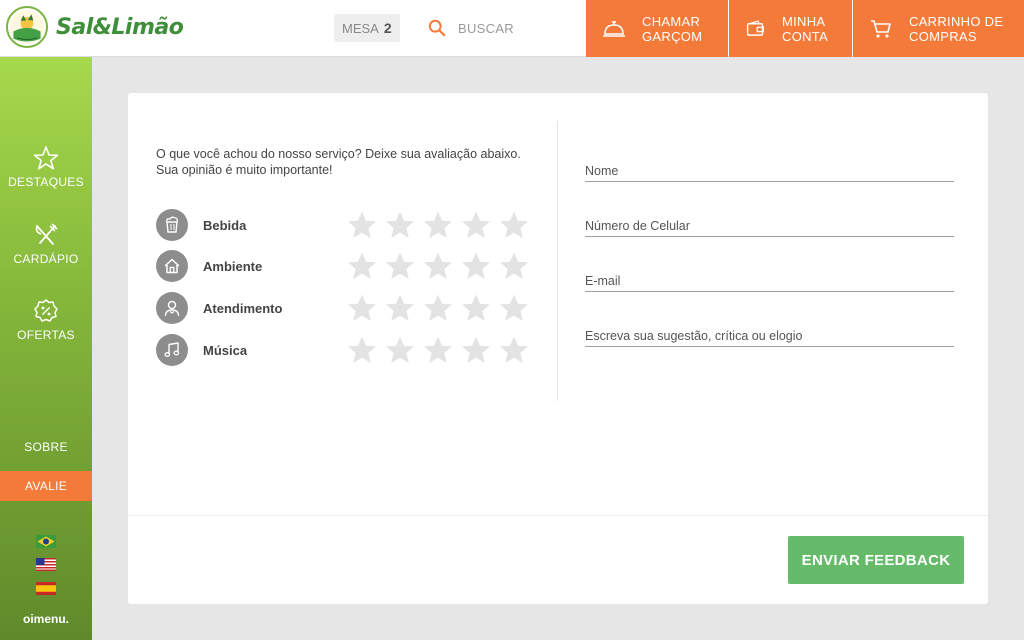  Describe the element at coordinates (45, 619) in the screenshot. I see `oimenu-logo: oimenu.` at that location.